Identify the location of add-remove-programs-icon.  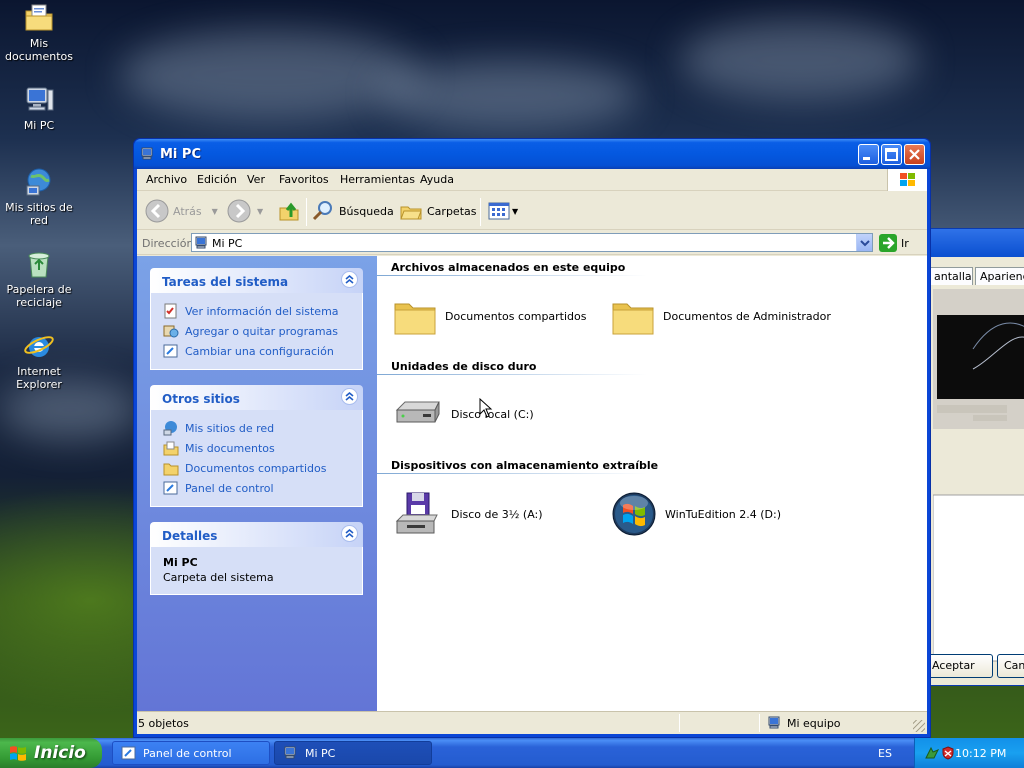
(171, 331).